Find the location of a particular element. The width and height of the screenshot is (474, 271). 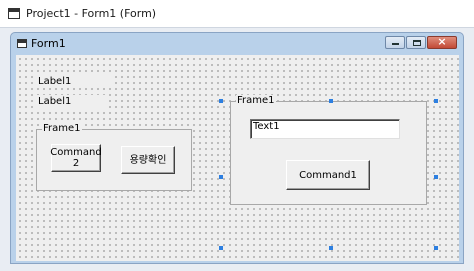

label1-top: Label1 is located at coordinates (75, 81).